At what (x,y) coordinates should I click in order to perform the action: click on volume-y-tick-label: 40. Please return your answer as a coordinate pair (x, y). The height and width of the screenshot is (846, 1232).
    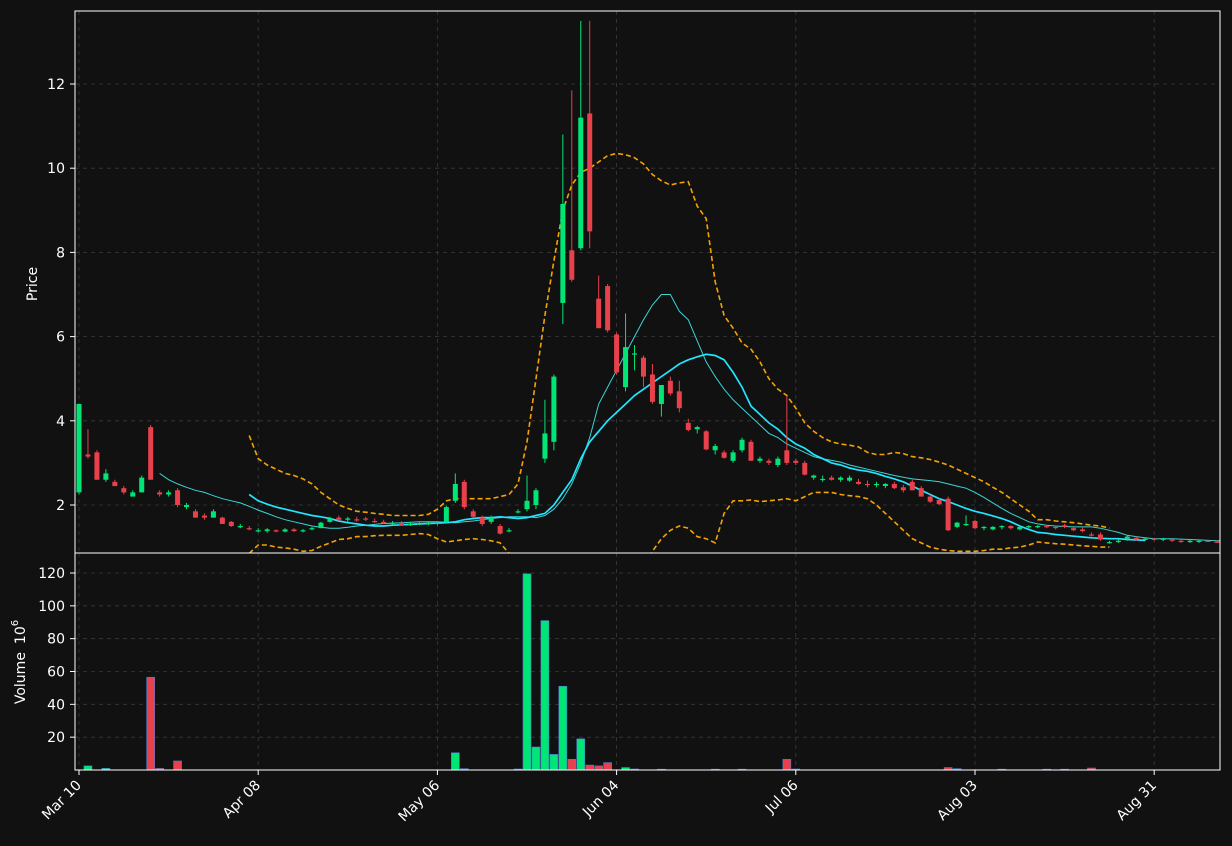
    Looking at the image, I should click on (56, 705).